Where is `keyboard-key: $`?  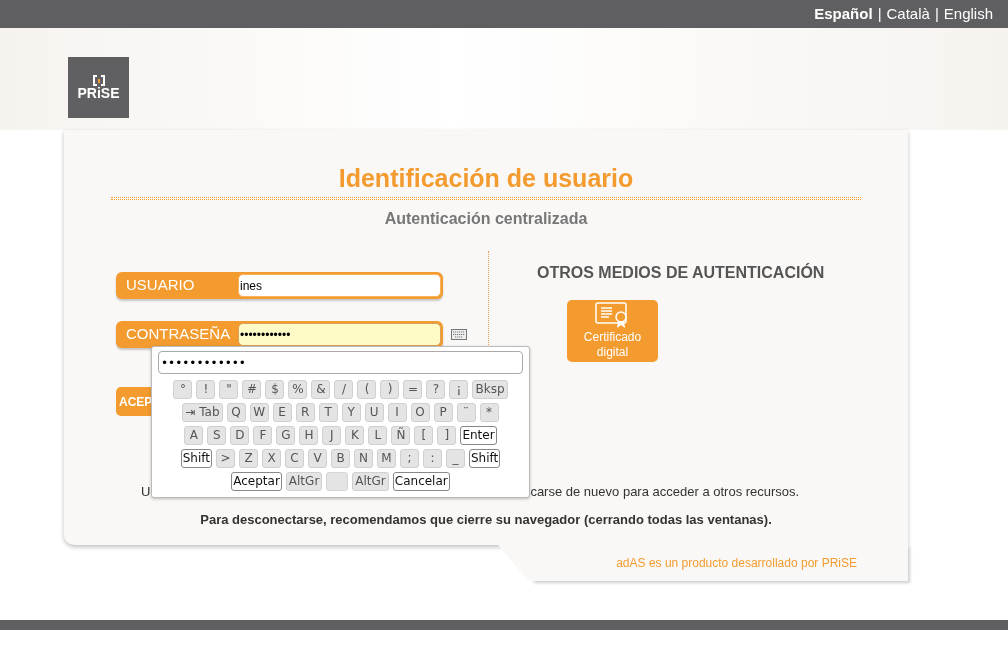 keyboard-key: $ is located at coordinates (275, 389).